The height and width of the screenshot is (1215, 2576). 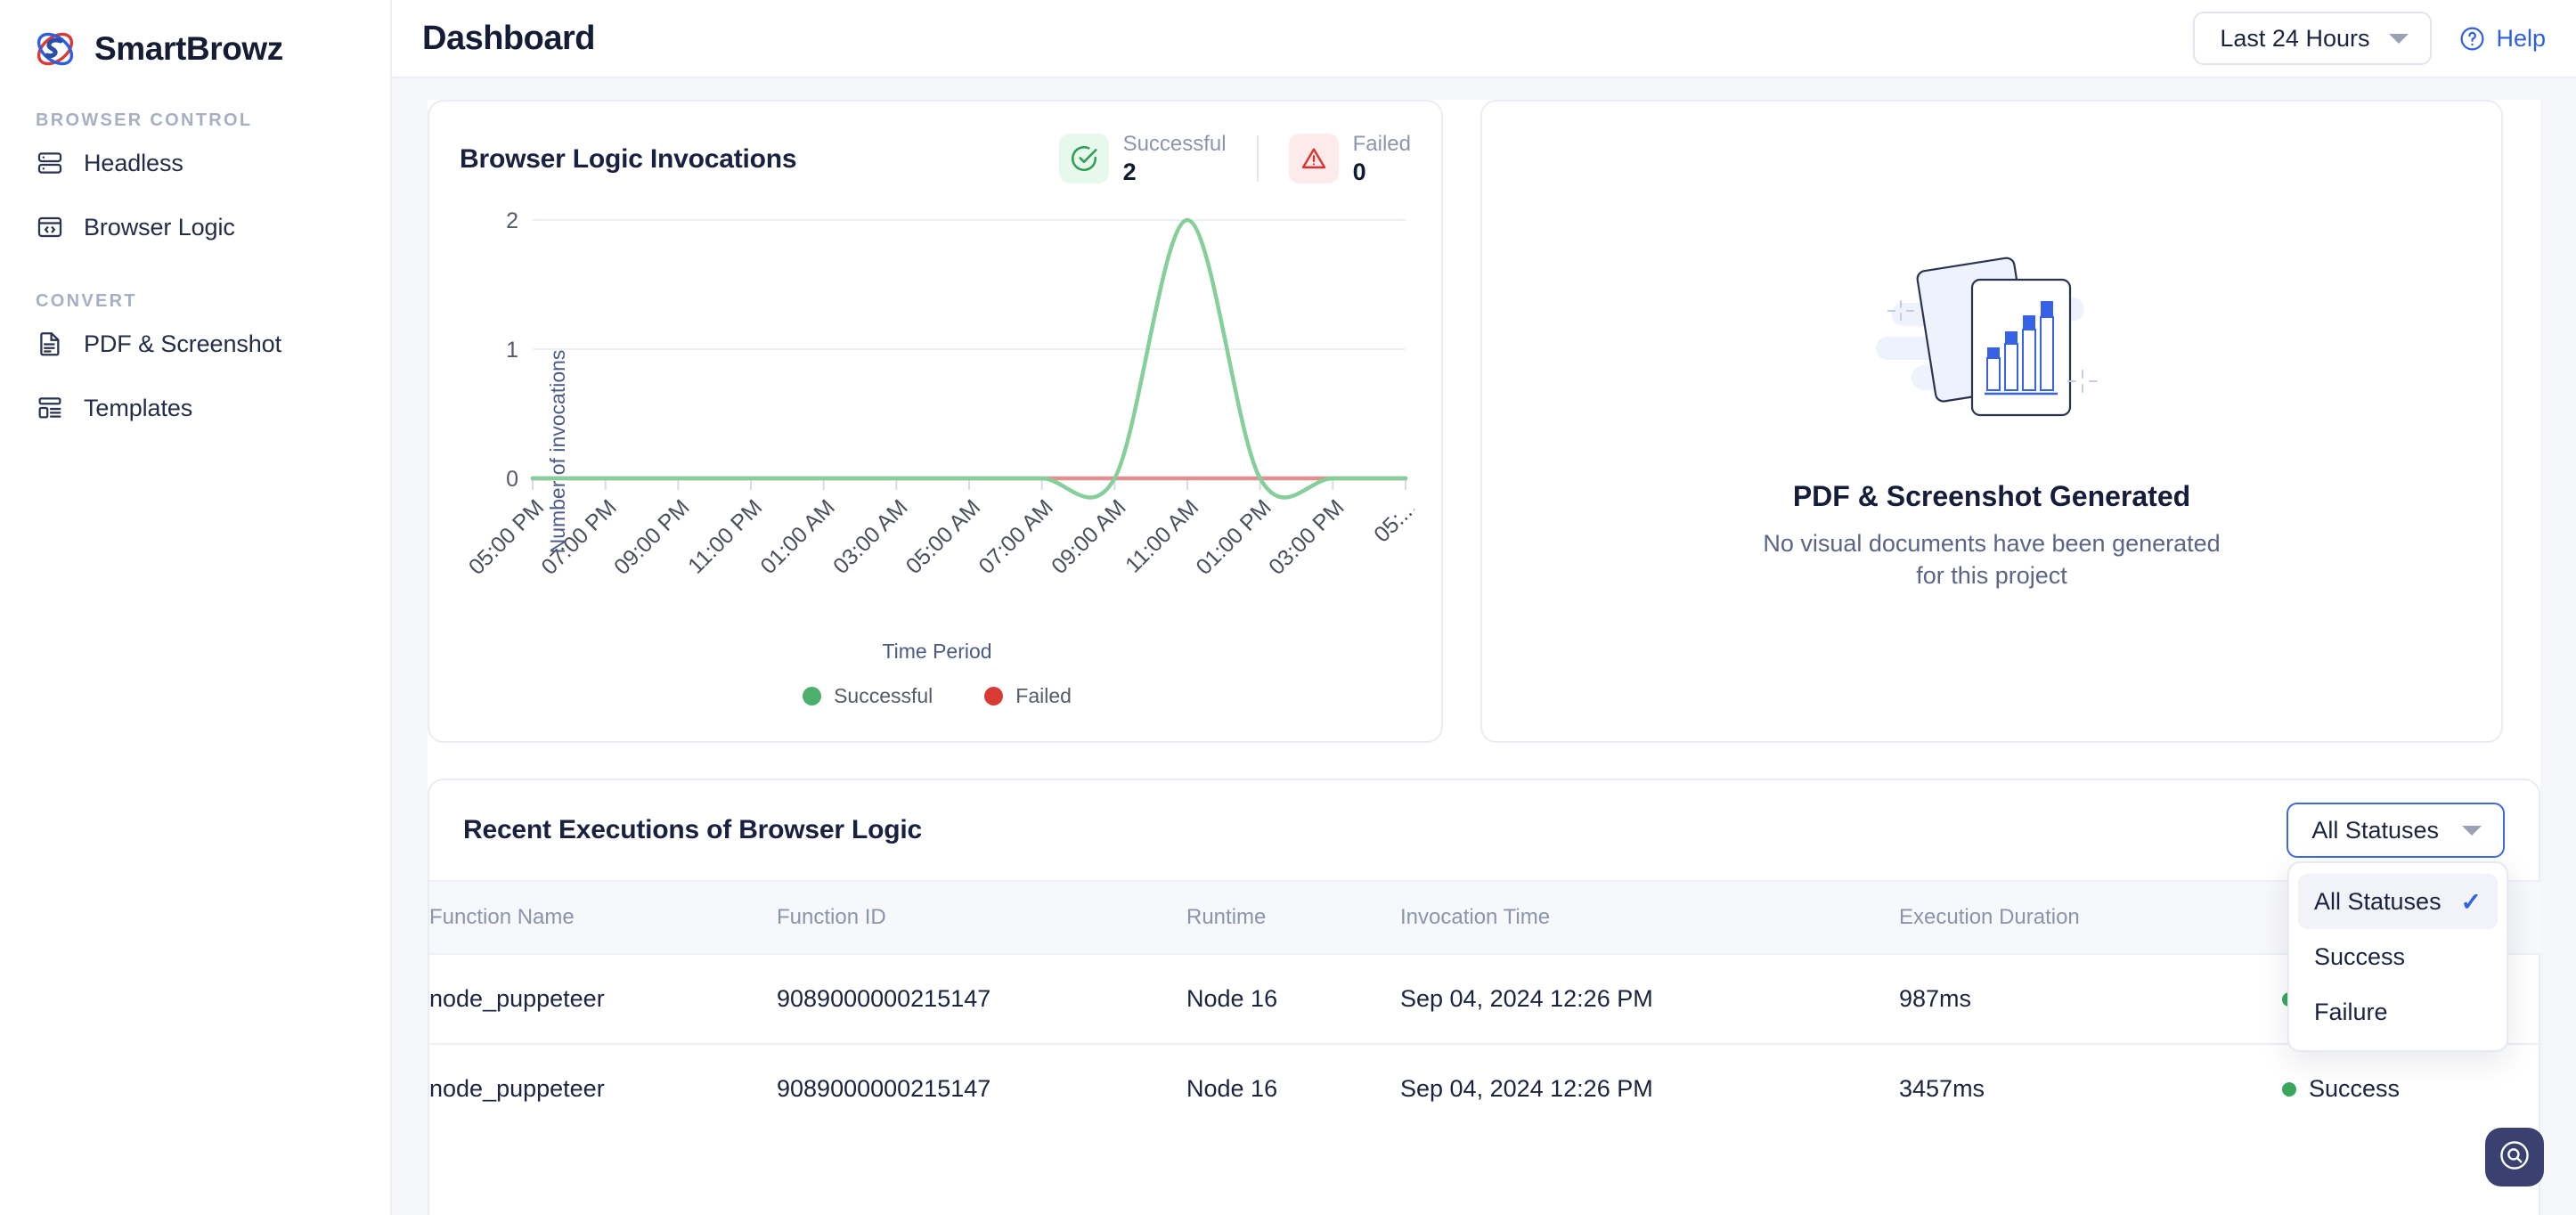 I want to click on warning-triangle-icon, so click(x=1314, y=159).